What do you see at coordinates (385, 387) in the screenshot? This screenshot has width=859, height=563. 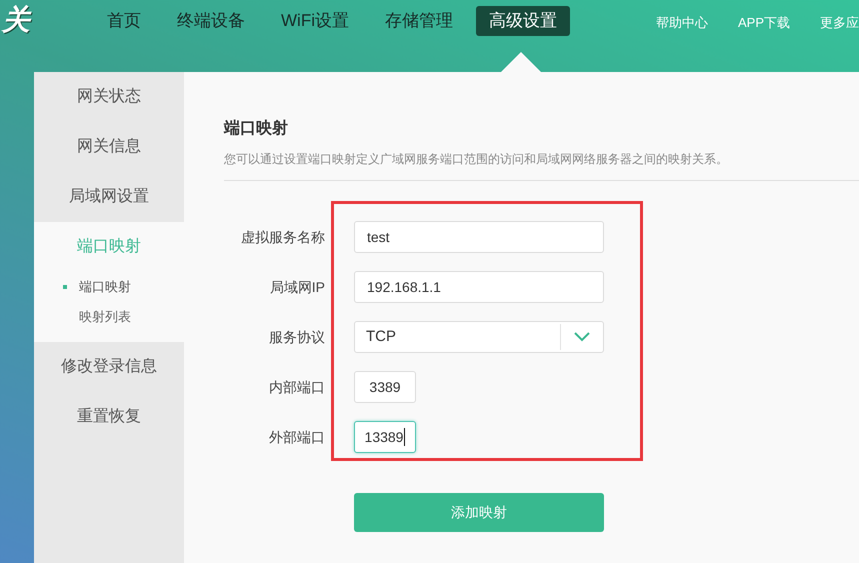 I see `input-field: 3389` at bounding box center [385, 387].